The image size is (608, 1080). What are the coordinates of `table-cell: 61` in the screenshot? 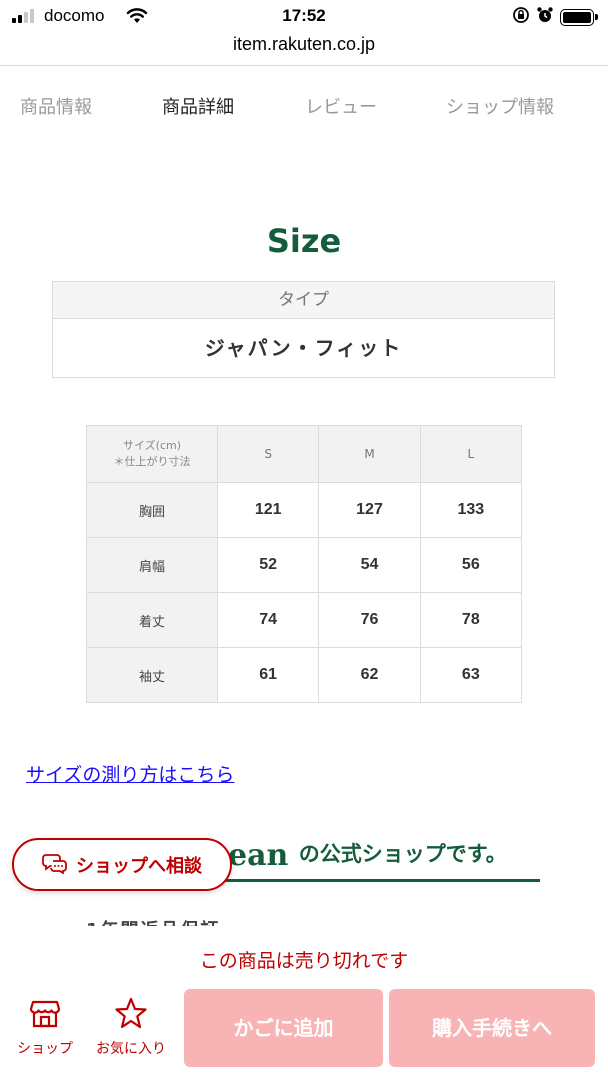 It's located at (268, 675).